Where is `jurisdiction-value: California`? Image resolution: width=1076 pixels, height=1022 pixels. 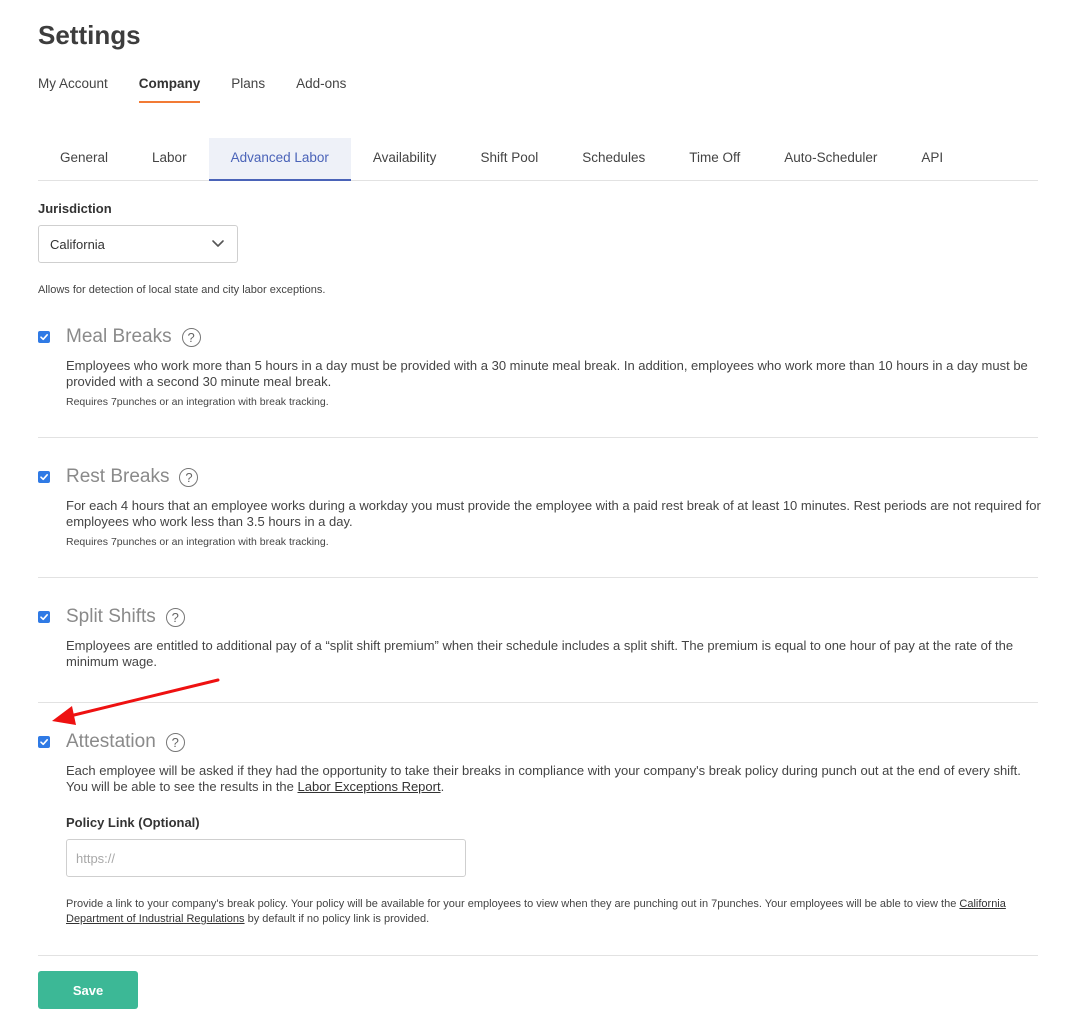
jurisdiction-value: California is located at coordinates (77, 244).